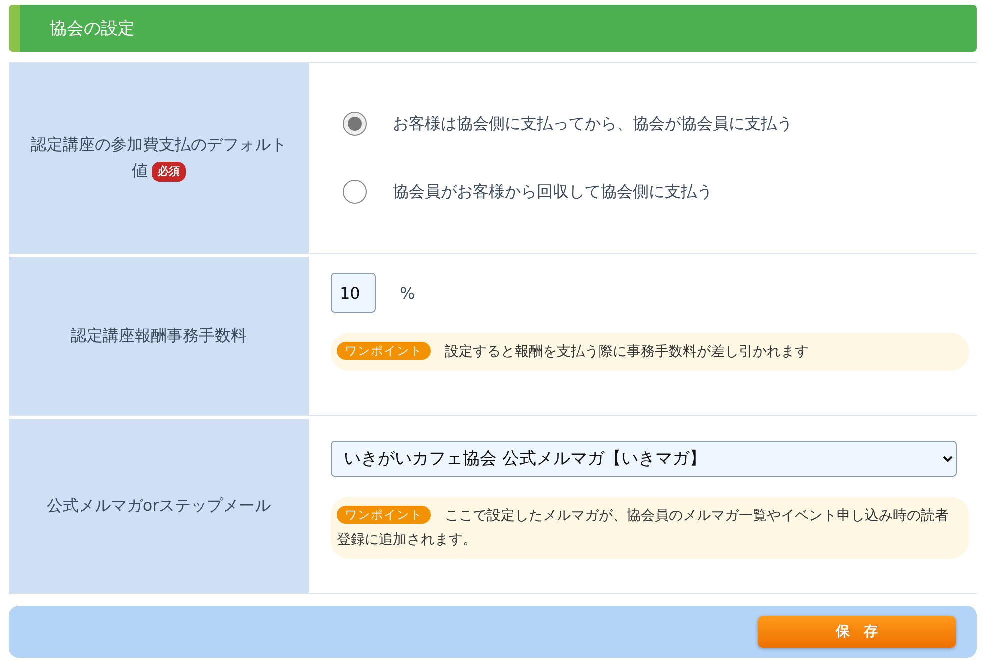  Describe the element at coordinates (353, 293) in the screenshot. I see `fee-input: 10` at that location.